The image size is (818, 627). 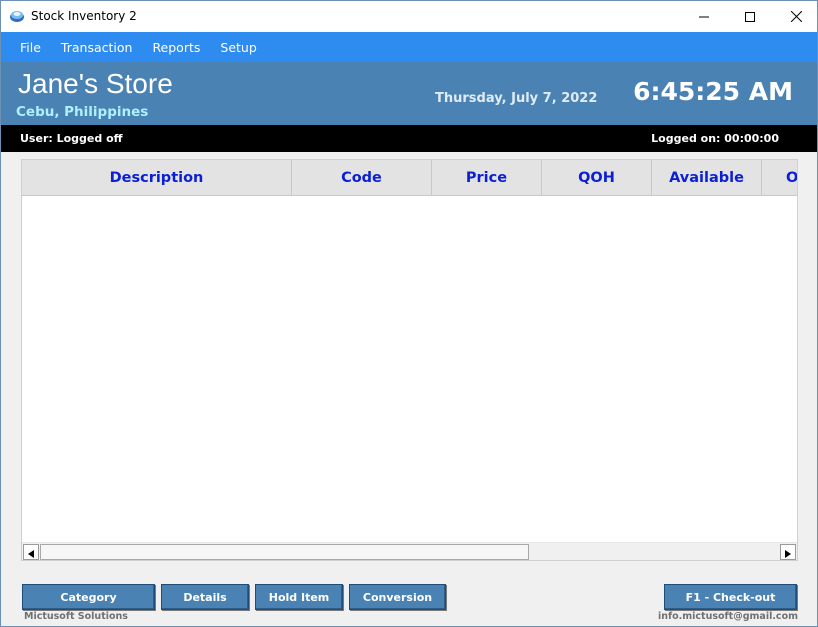 I want to click on logged-on-time: Logged on: 00:00:00, so click(x=715, y=138).